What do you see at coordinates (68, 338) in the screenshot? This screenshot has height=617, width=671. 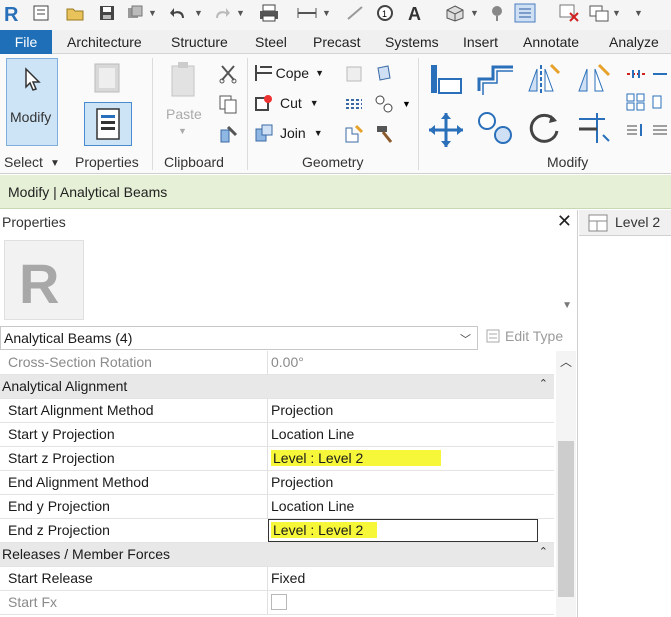 I see `type-selector-value: Analytical Beams (4)` at bounding box center [68, 338].